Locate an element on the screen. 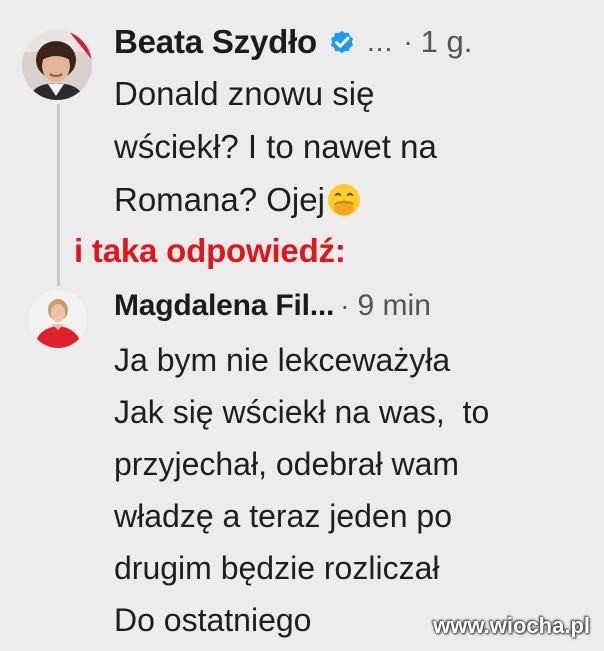 This screenshot has height=651, width=604. thread-connector-line is located at coordinates (58, 195).